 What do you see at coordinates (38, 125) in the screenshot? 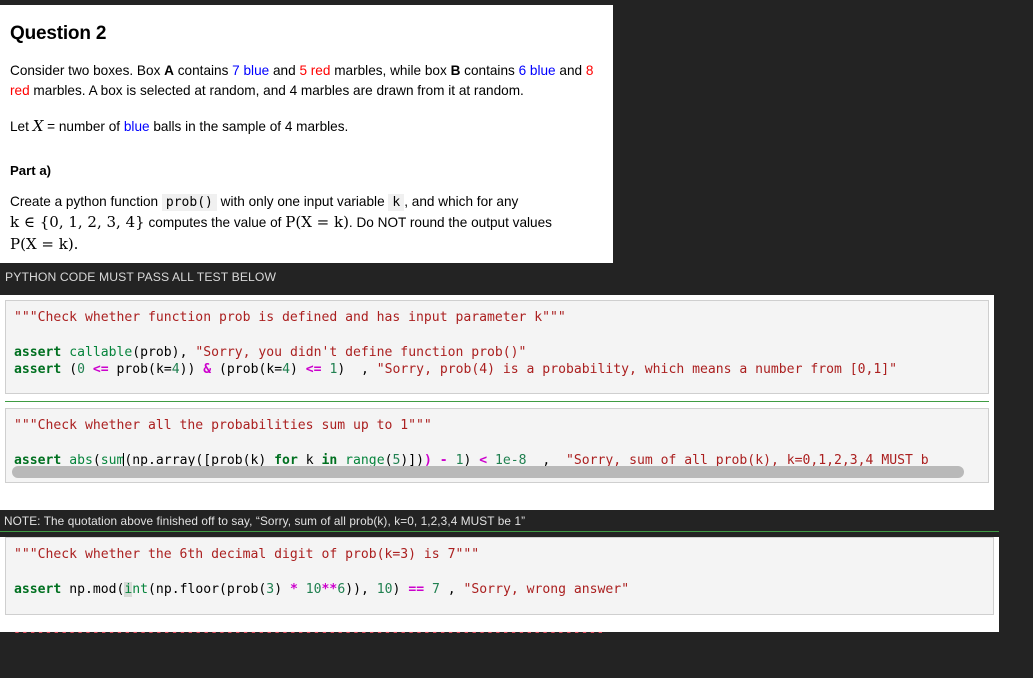
I see `variable-x: X` at bounding box center [38, 125].